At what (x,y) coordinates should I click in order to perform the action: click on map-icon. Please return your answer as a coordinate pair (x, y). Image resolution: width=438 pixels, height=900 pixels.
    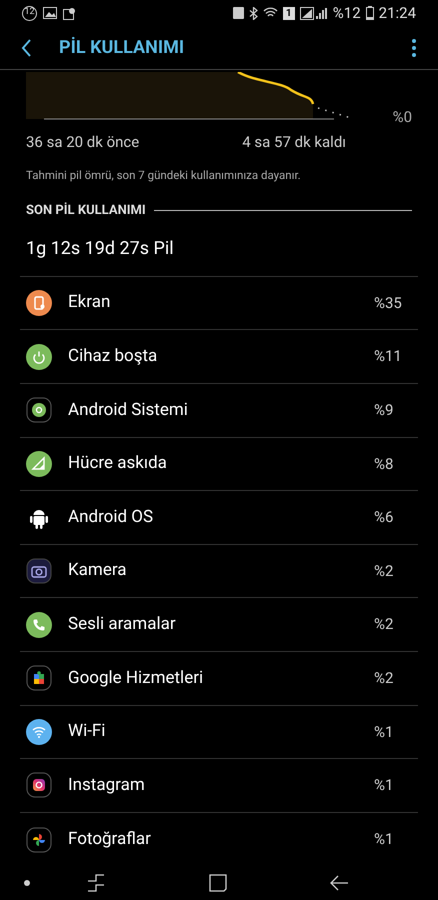
    Looking at the image, I should click on (69, 13).